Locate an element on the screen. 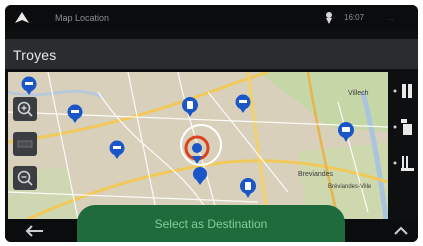 The image size is (423, 246). fuel-icon is located at coordinates (404, 127).